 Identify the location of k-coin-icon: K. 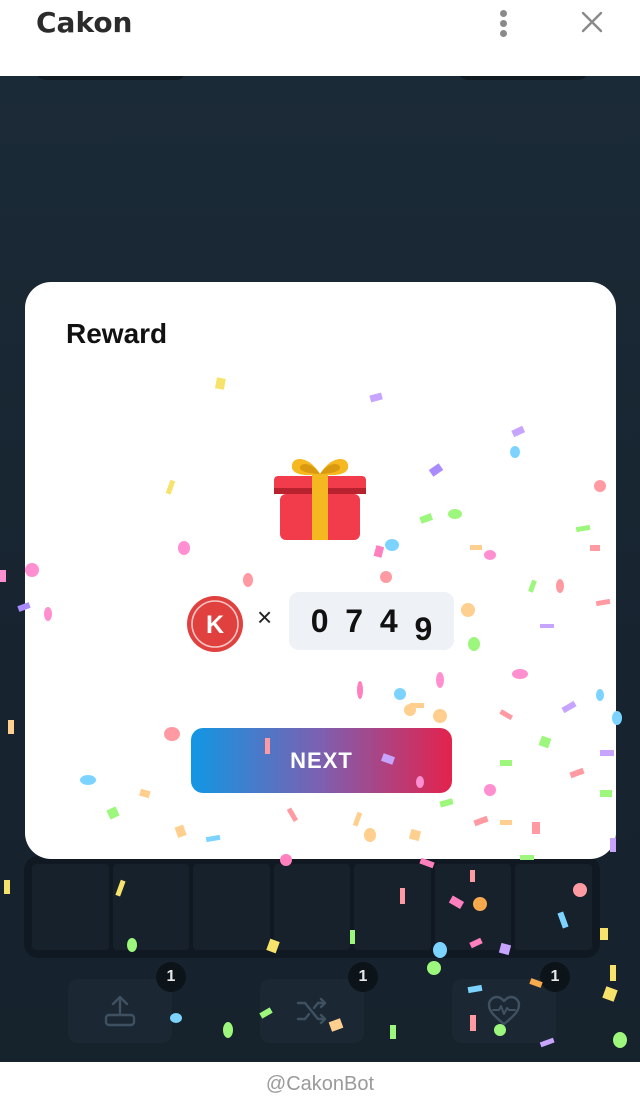
(215, 624).